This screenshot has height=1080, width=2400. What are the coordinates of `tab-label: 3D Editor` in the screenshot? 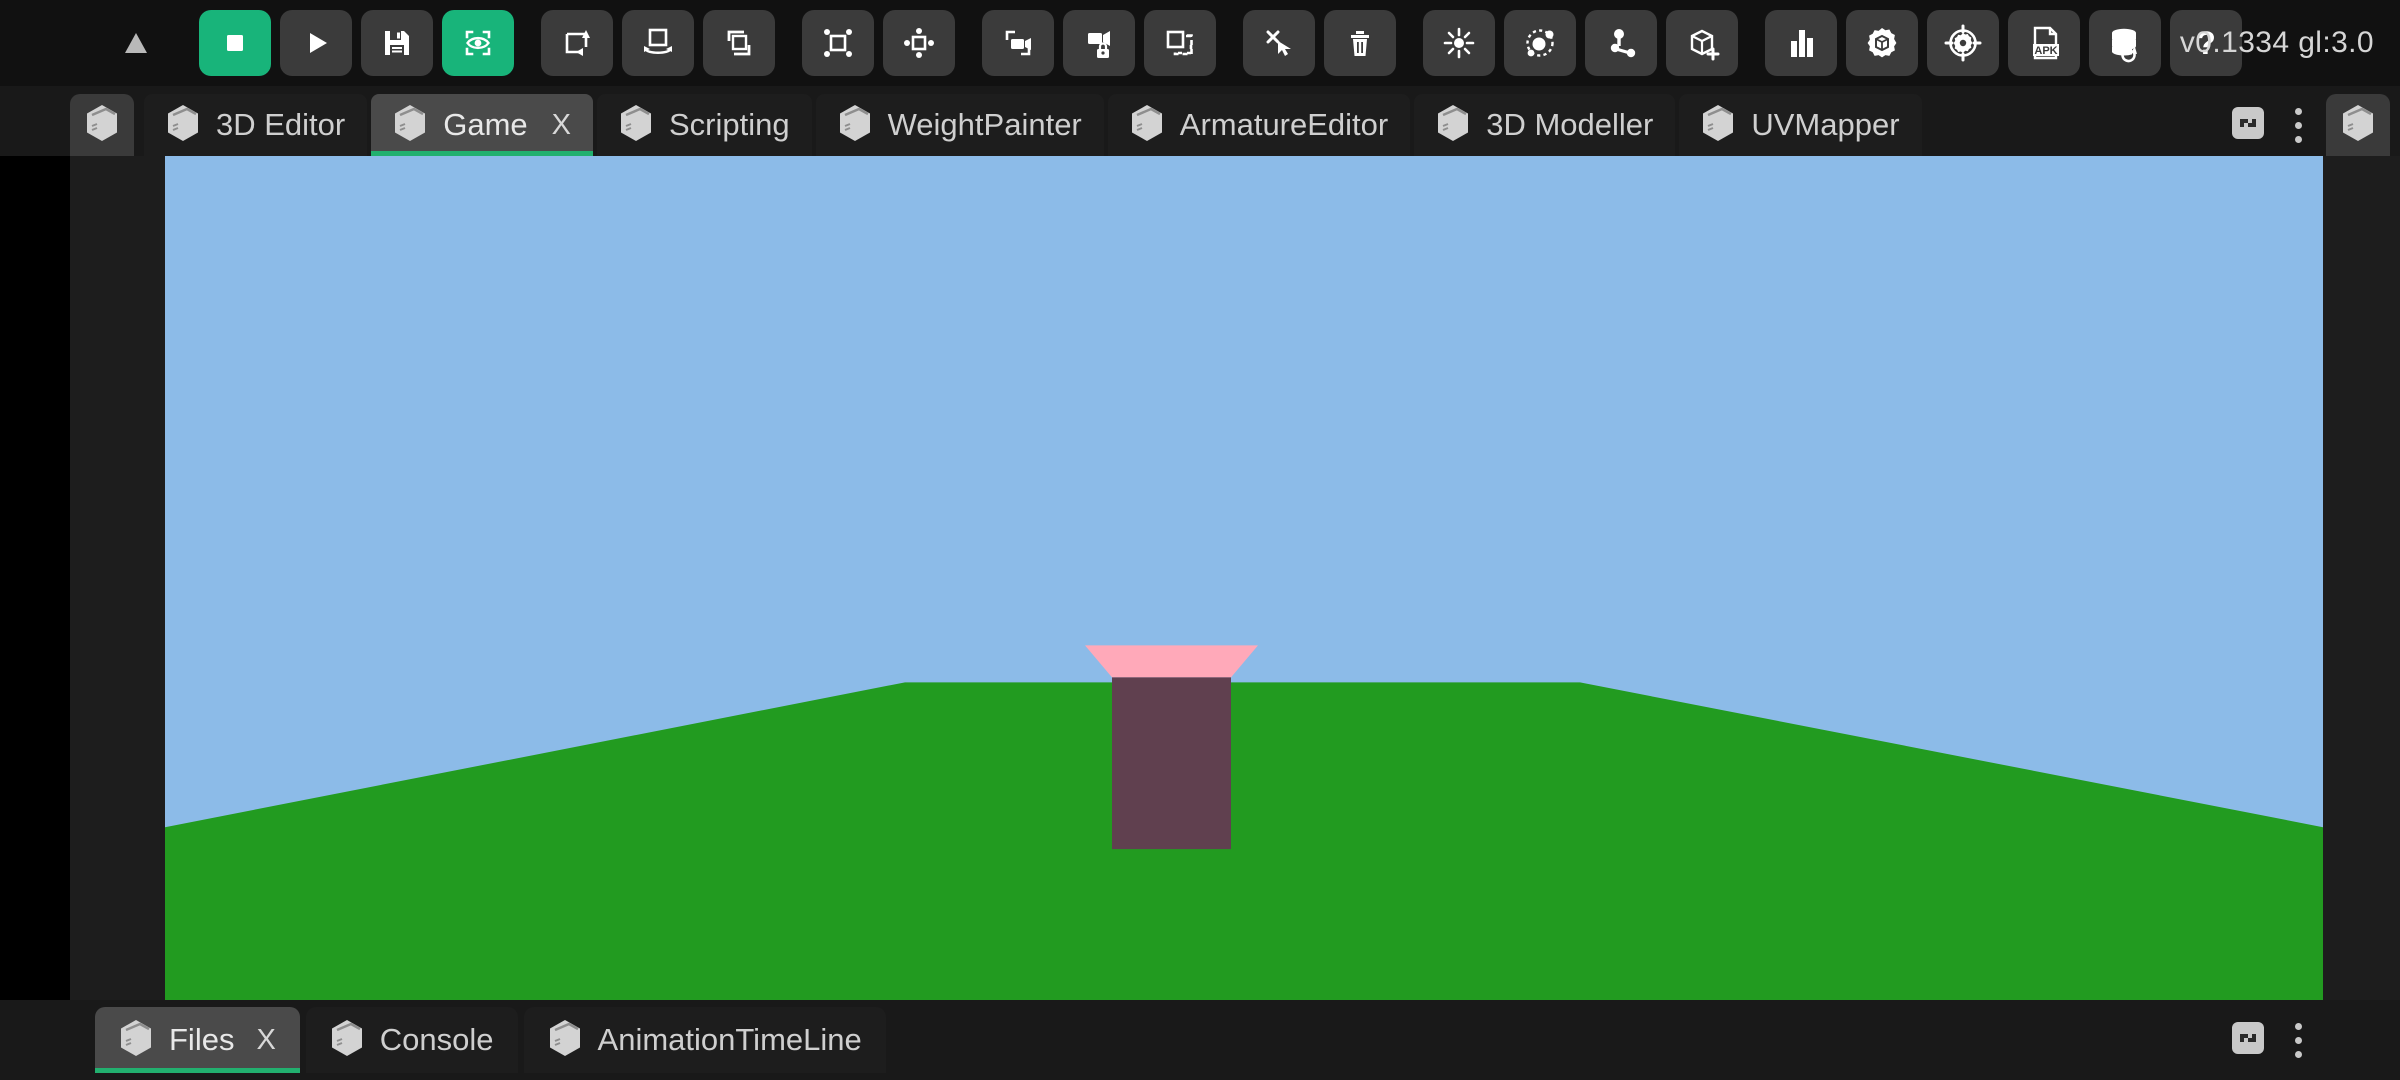 It's located at (281, 124).